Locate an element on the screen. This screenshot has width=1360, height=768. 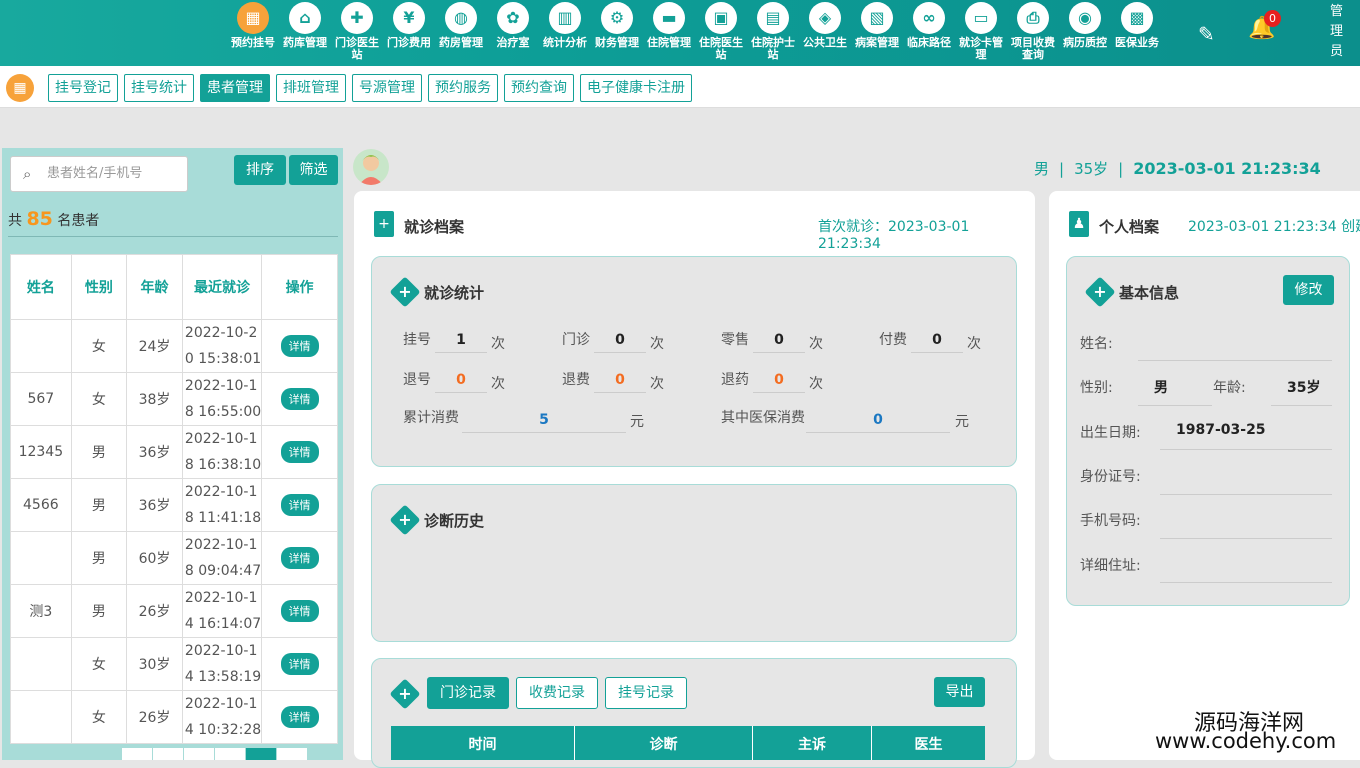
tab-fee-records: 收费记录 is located at coordinates (557, 693).